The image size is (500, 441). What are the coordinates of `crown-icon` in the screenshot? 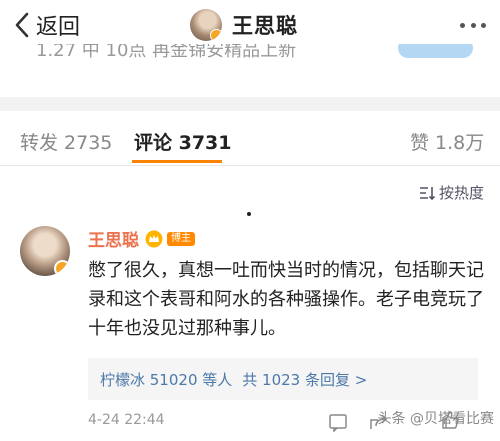 It's located at (154, 238).